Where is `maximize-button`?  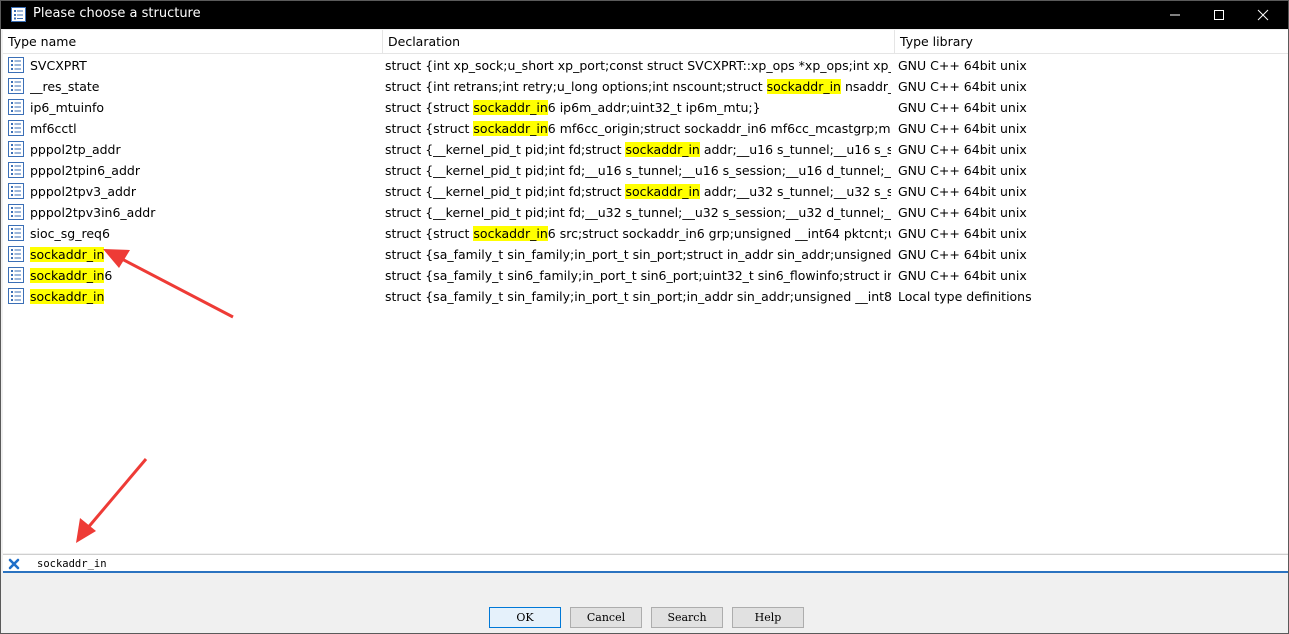 maximize-button is located at coordinates (1219, 15).